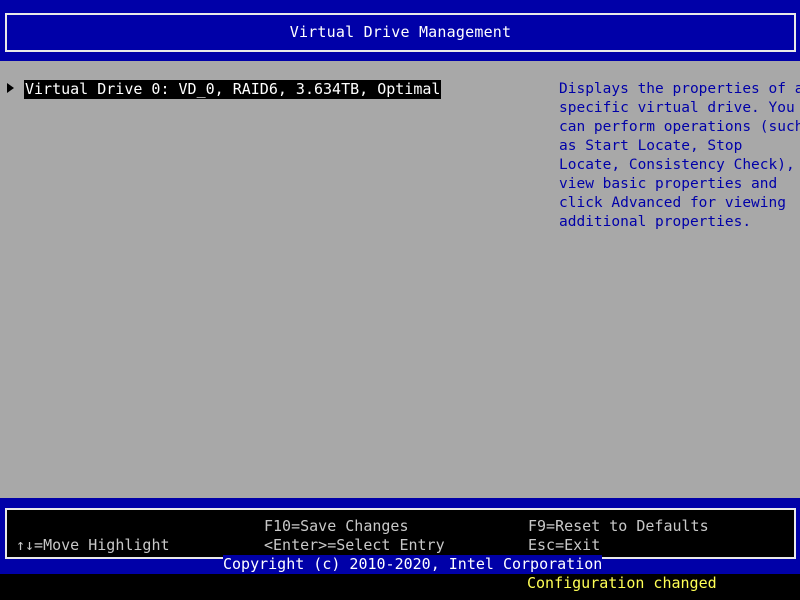 The width and height of the screenshot is (800, 600). What do you see at coordinates (651, 146) in the screenshot?
I see `help-line: as Start Locate, Stop` at bounding box center [651, 146].